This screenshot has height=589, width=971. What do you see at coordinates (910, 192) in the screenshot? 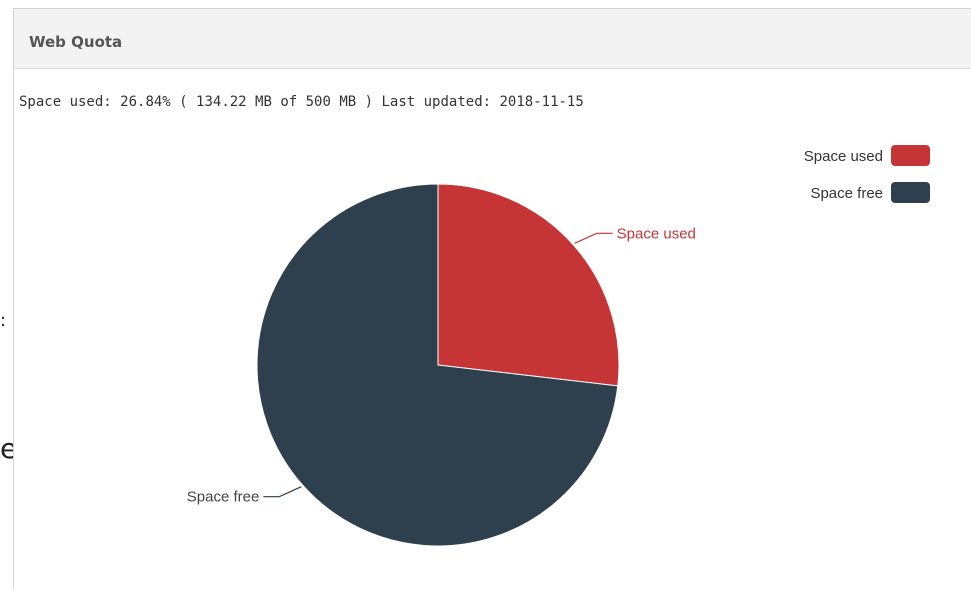
I see `legend-swatch-space-free` at bounding box center [910, 192].